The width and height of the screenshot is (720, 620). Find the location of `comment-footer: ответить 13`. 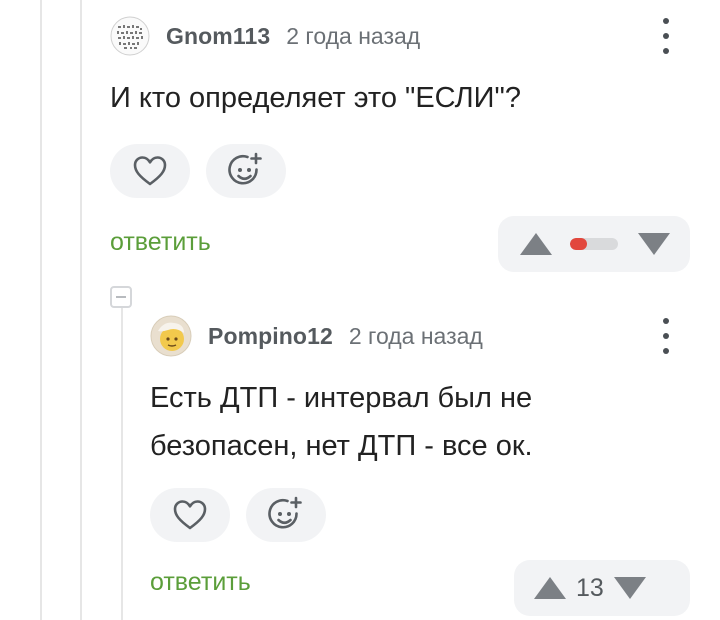

comment-footer: ответить 13 is located at coordinates (420, 586).